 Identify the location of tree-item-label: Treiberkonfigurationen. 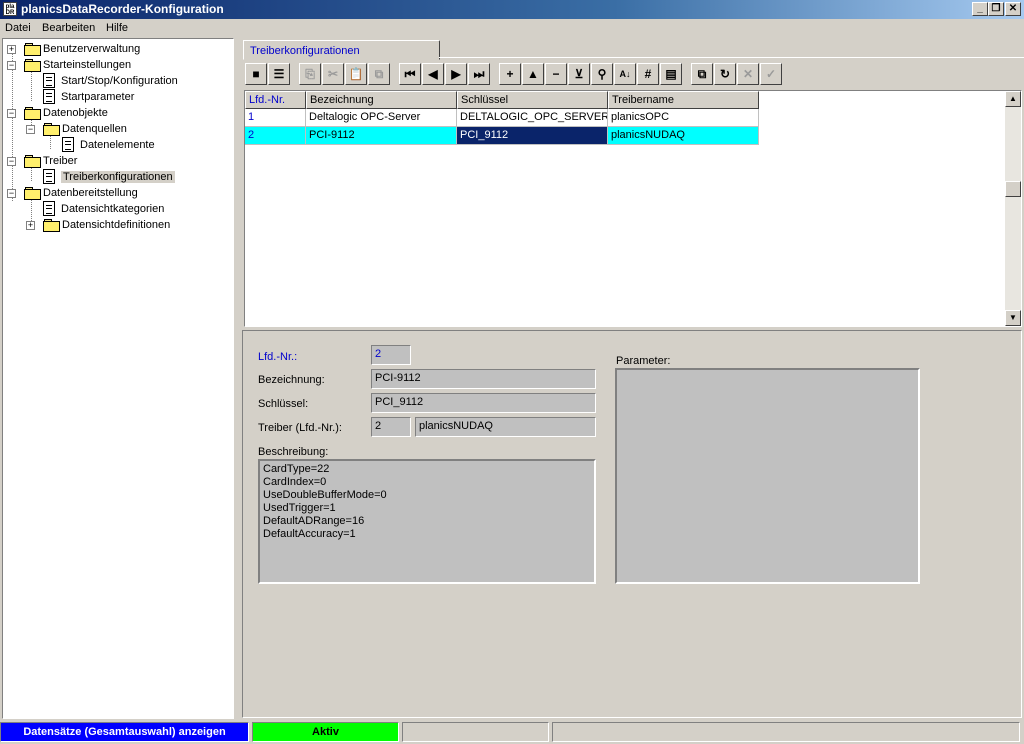
(118, 177).